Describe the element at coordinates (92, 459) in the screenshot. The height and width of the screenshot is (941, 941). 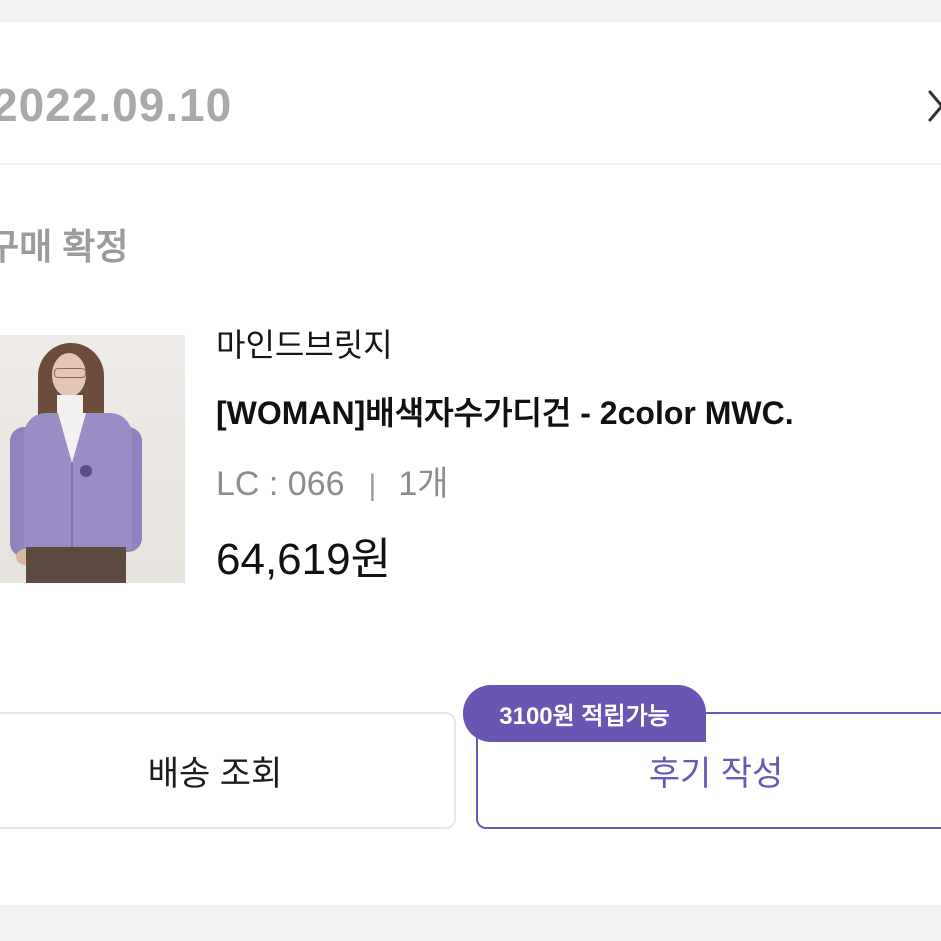
I see `product-image` at that location.